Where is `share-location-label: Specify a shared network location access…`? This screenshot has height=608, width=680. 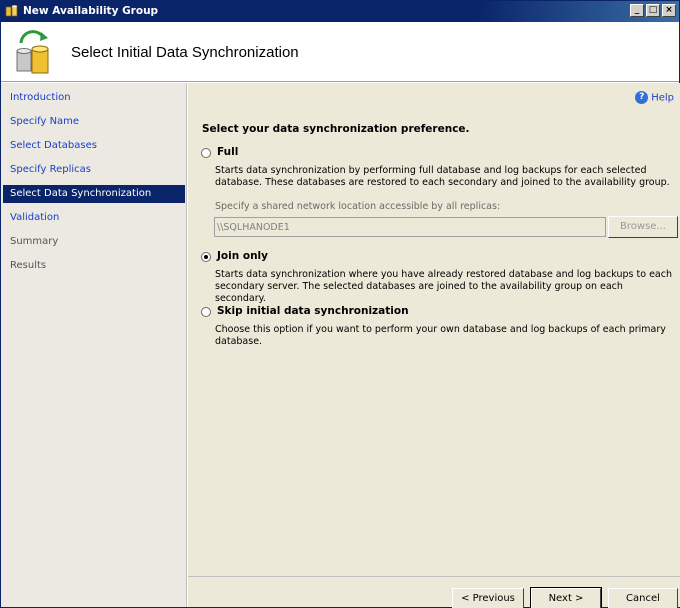 share-location-label: Specify a shared network location access… is located at coordinates (358, 206).